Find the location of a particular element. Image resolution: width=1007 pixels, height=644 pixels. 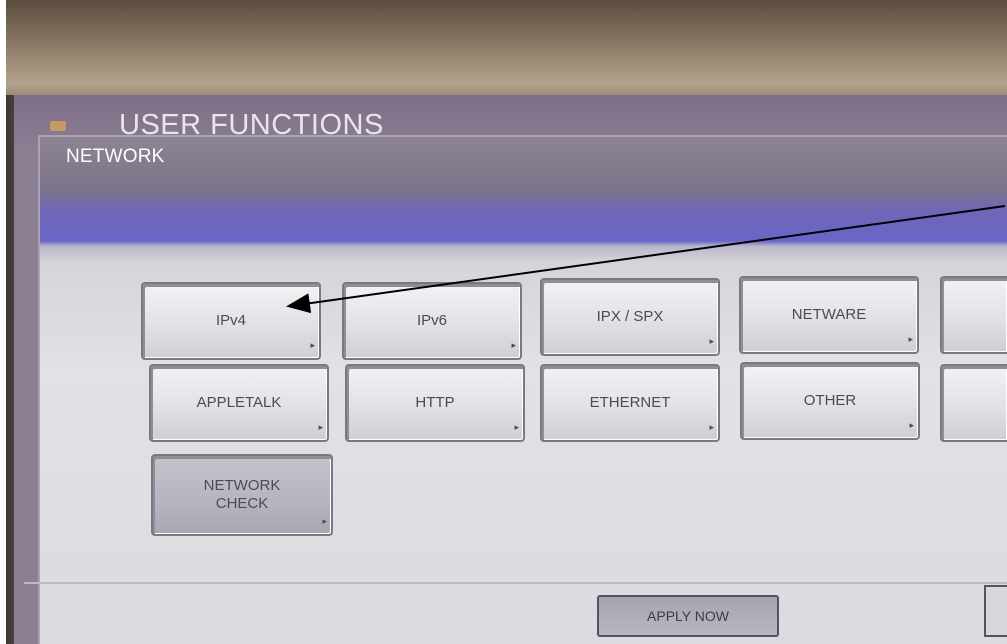

apply-now-button: APPLY NOW is located at coordinates (688, 616).